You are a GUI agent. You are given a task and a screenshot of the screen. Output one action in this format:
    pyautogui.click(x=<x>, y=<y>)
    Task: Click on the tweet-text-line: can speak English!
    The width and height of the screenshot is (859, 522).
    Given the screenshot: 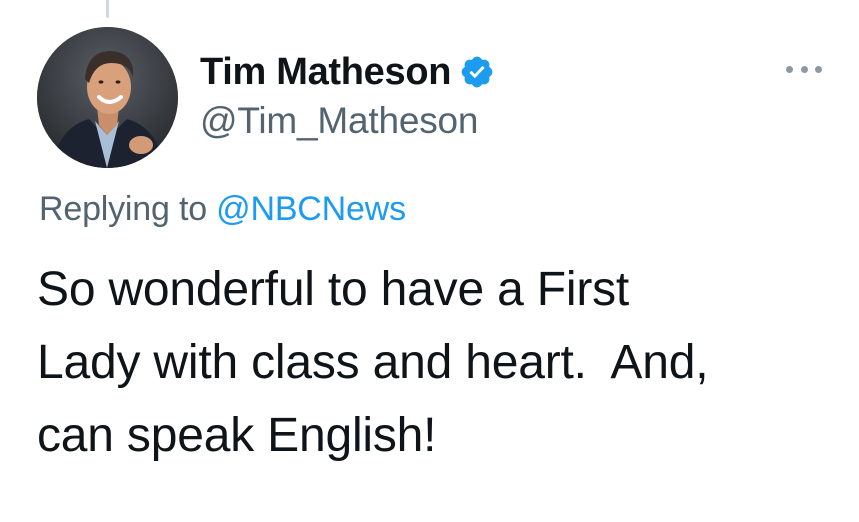 What is the action you would take?
    pyautogui.click(x=237, y=435)
    